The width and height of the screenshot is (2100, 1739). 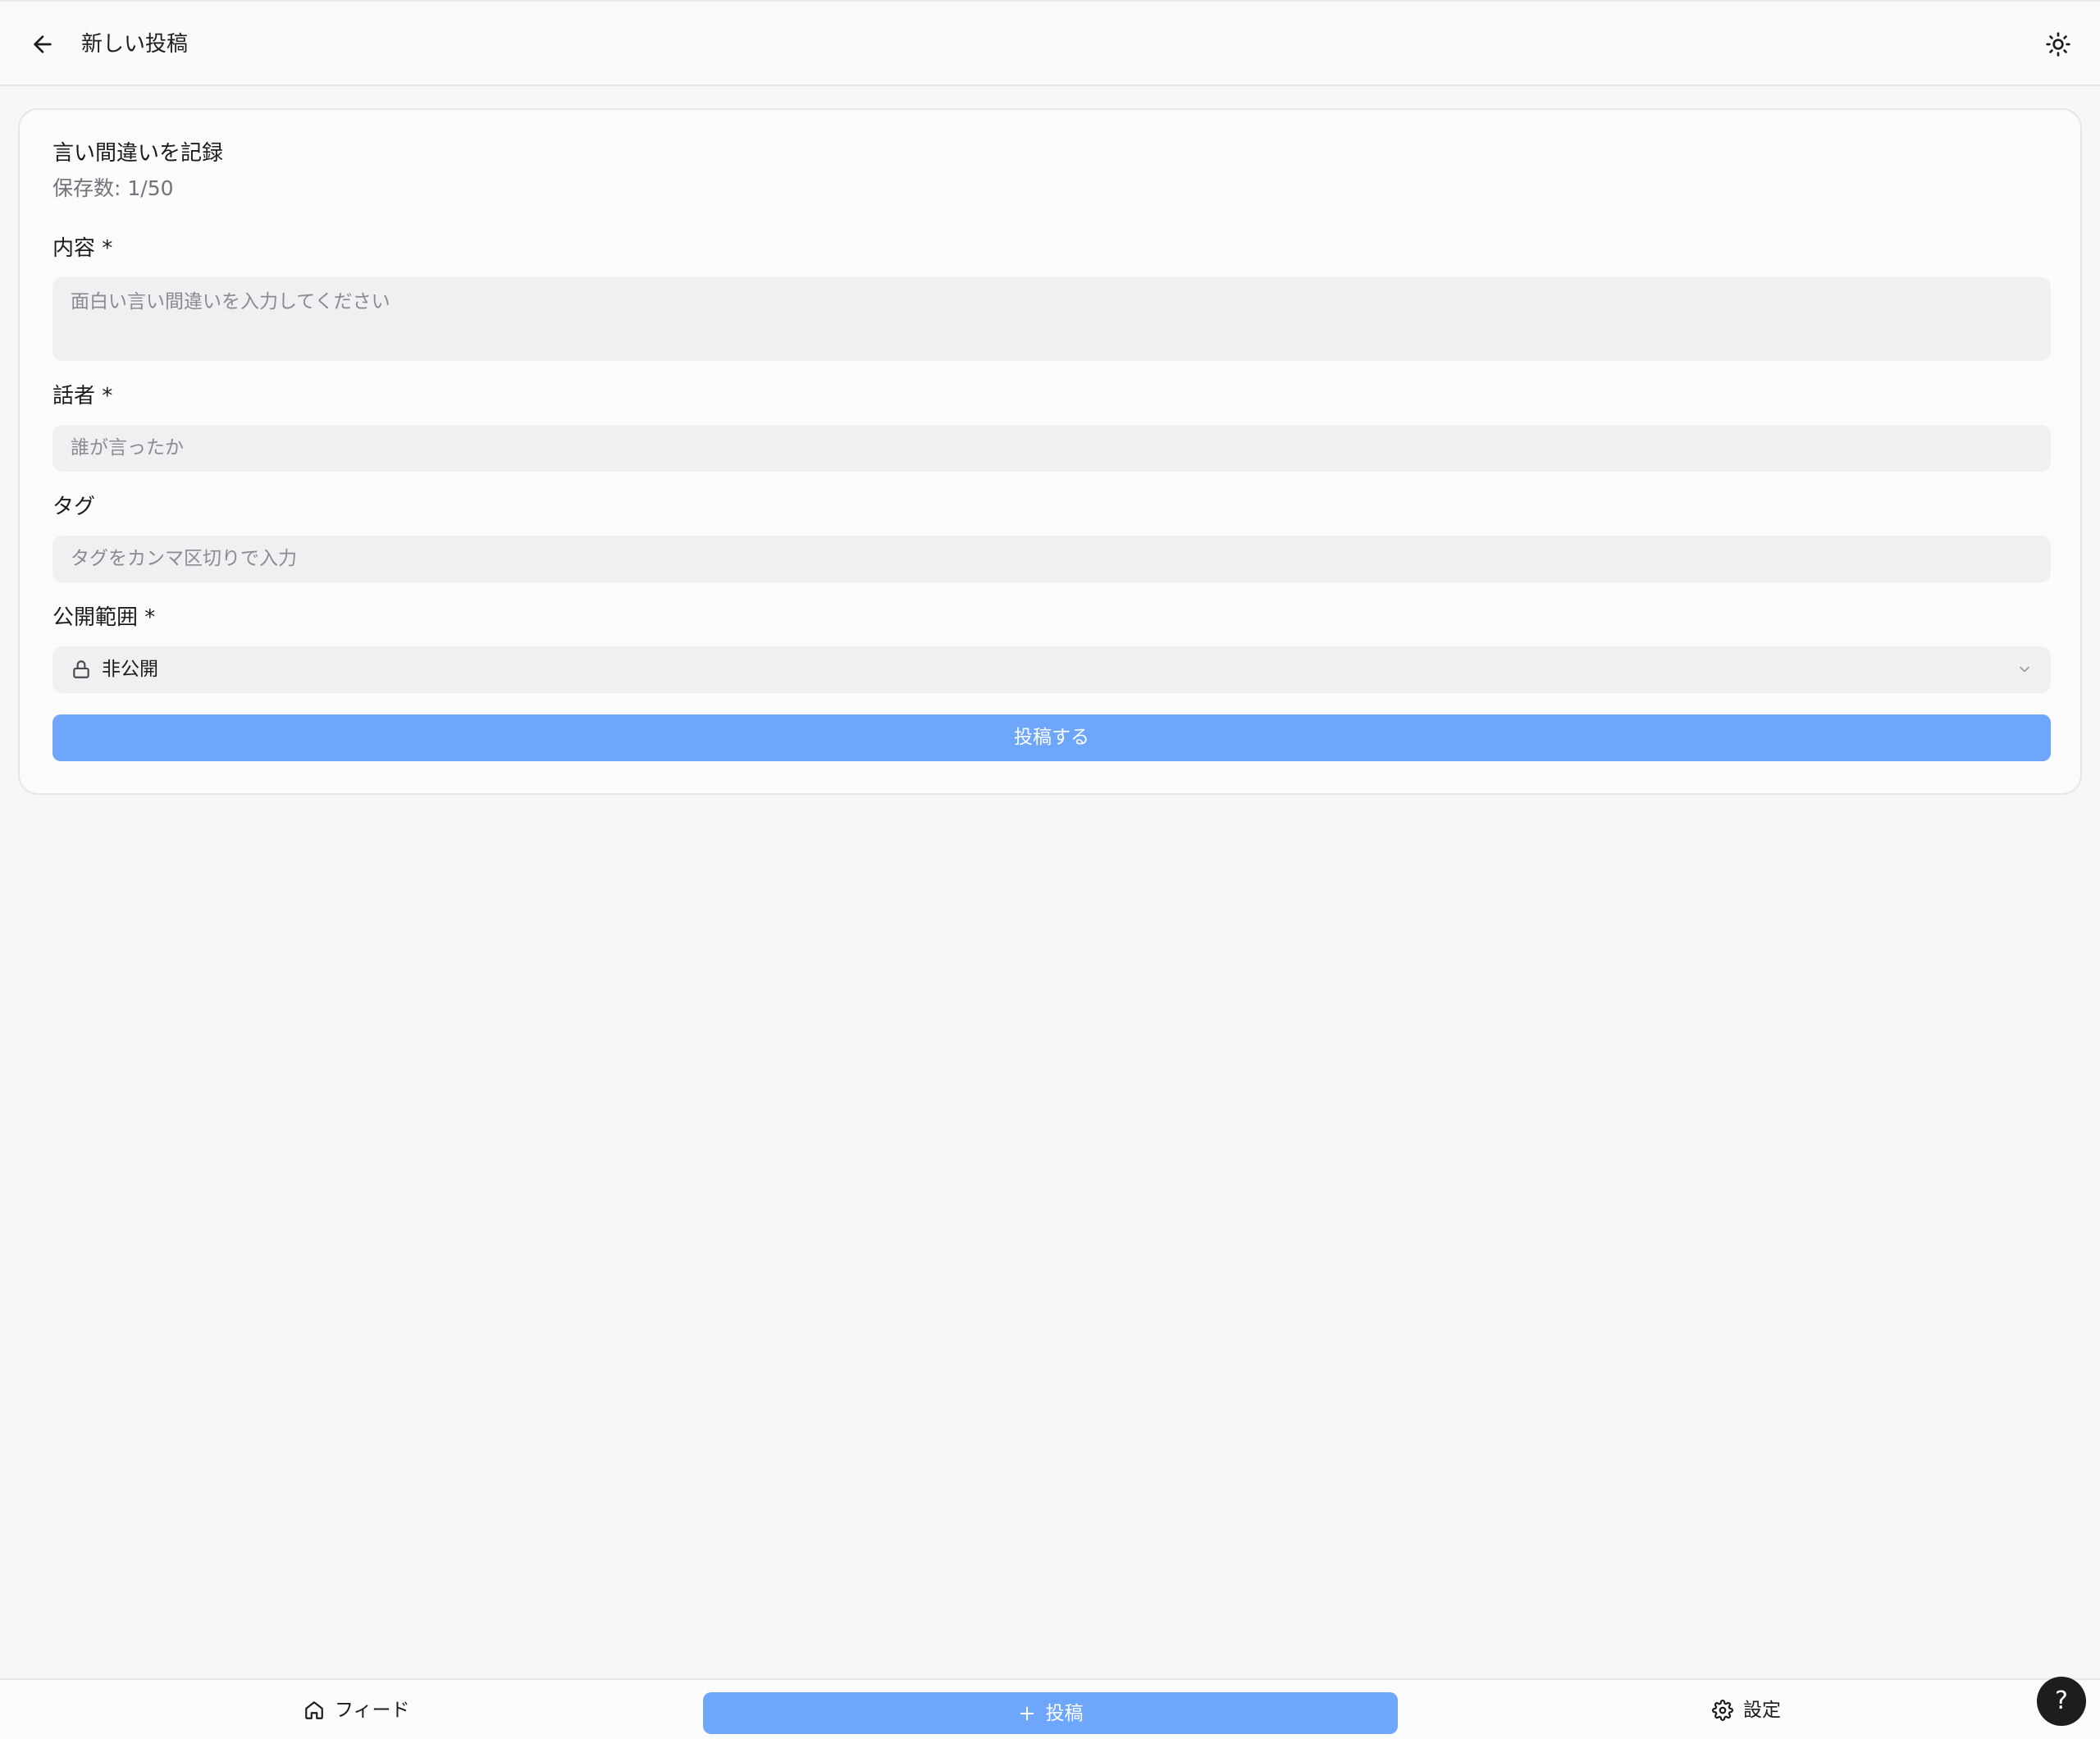 What do you see at coordinates (184, 558) in the screenshot?
I see `tags-placeholder: タグをカンマ区切りで入力` at bounding box center [184, 558].